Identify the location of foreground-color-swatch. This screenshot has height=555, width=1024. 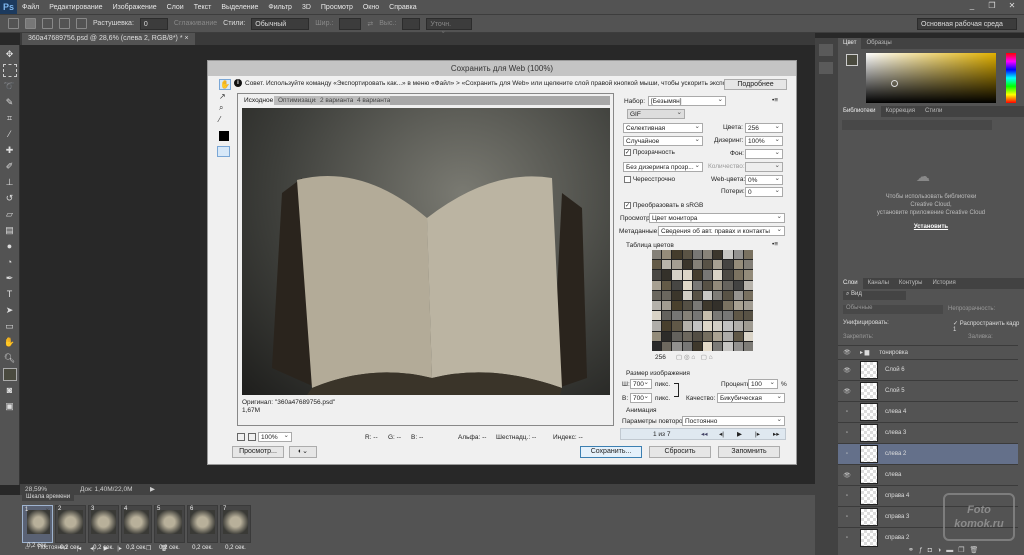
(9, 374).